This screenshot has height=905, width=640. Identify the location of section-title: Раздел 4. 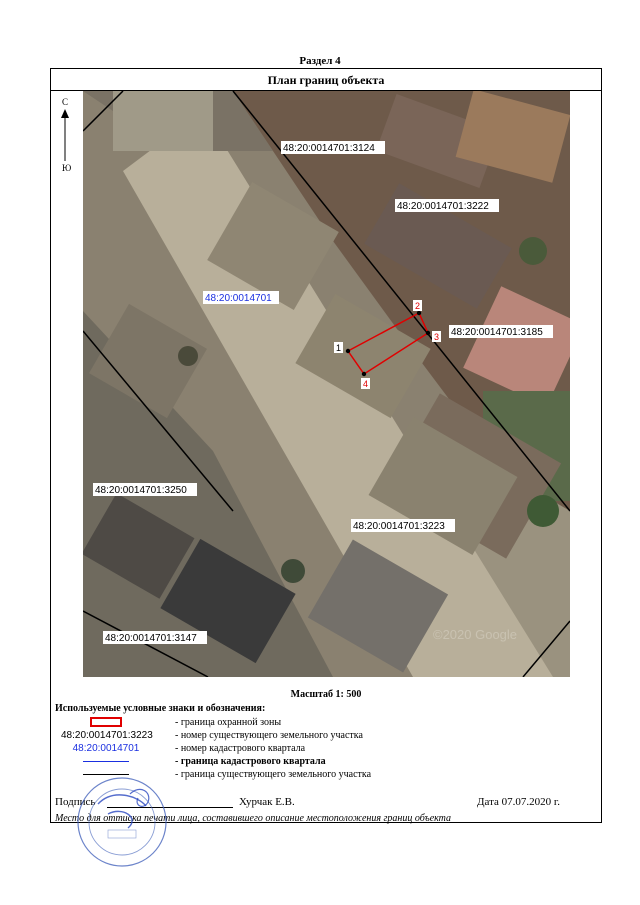
(320, 61).